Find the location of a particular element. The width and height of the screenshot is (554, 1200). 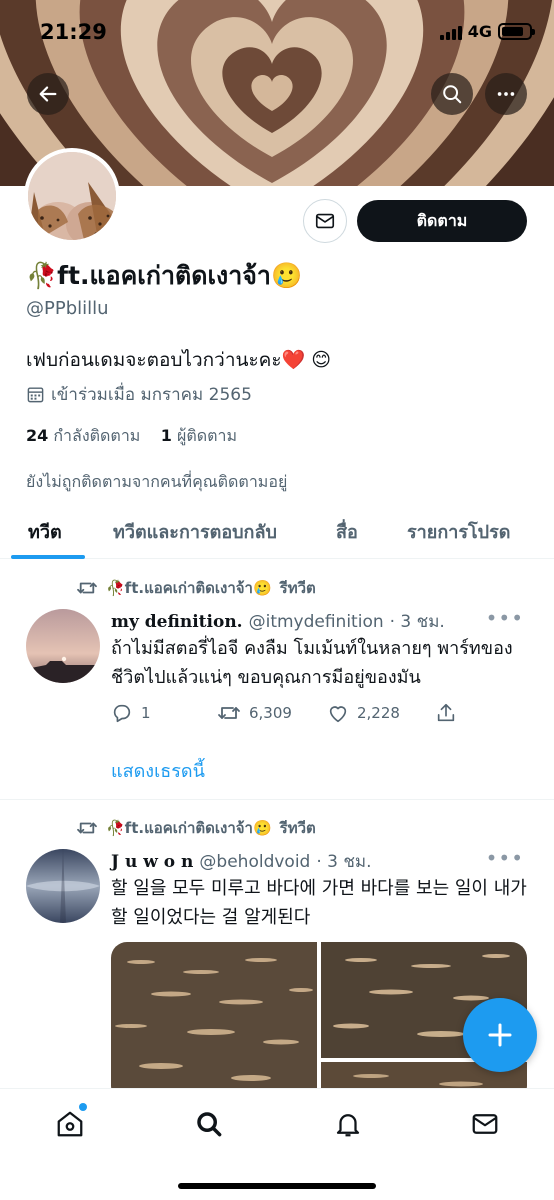

tweet-actions: 1 6,309 2,228 is located at coordinates (286, 713).